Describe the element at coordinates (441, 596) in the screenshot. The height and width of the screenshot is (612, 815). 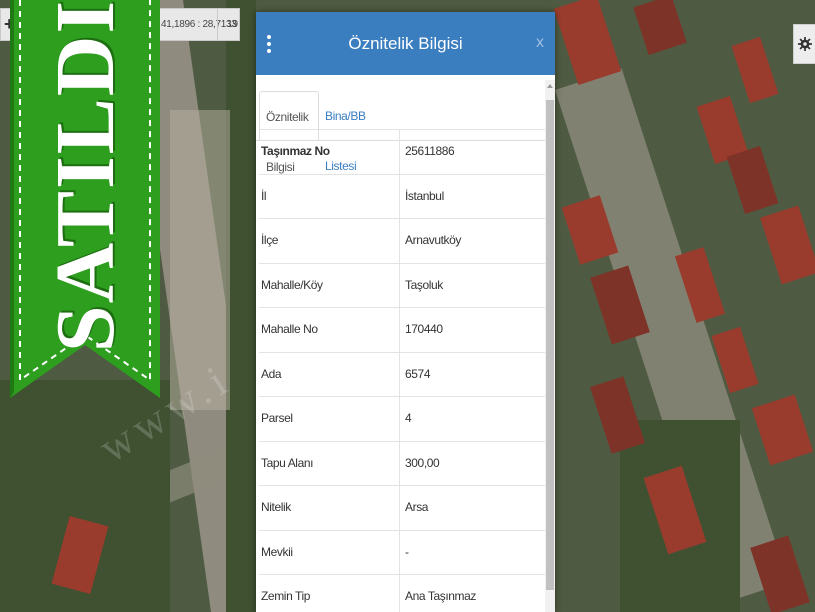
I see `attribute-value: Ana Taşınmaz` at that location.